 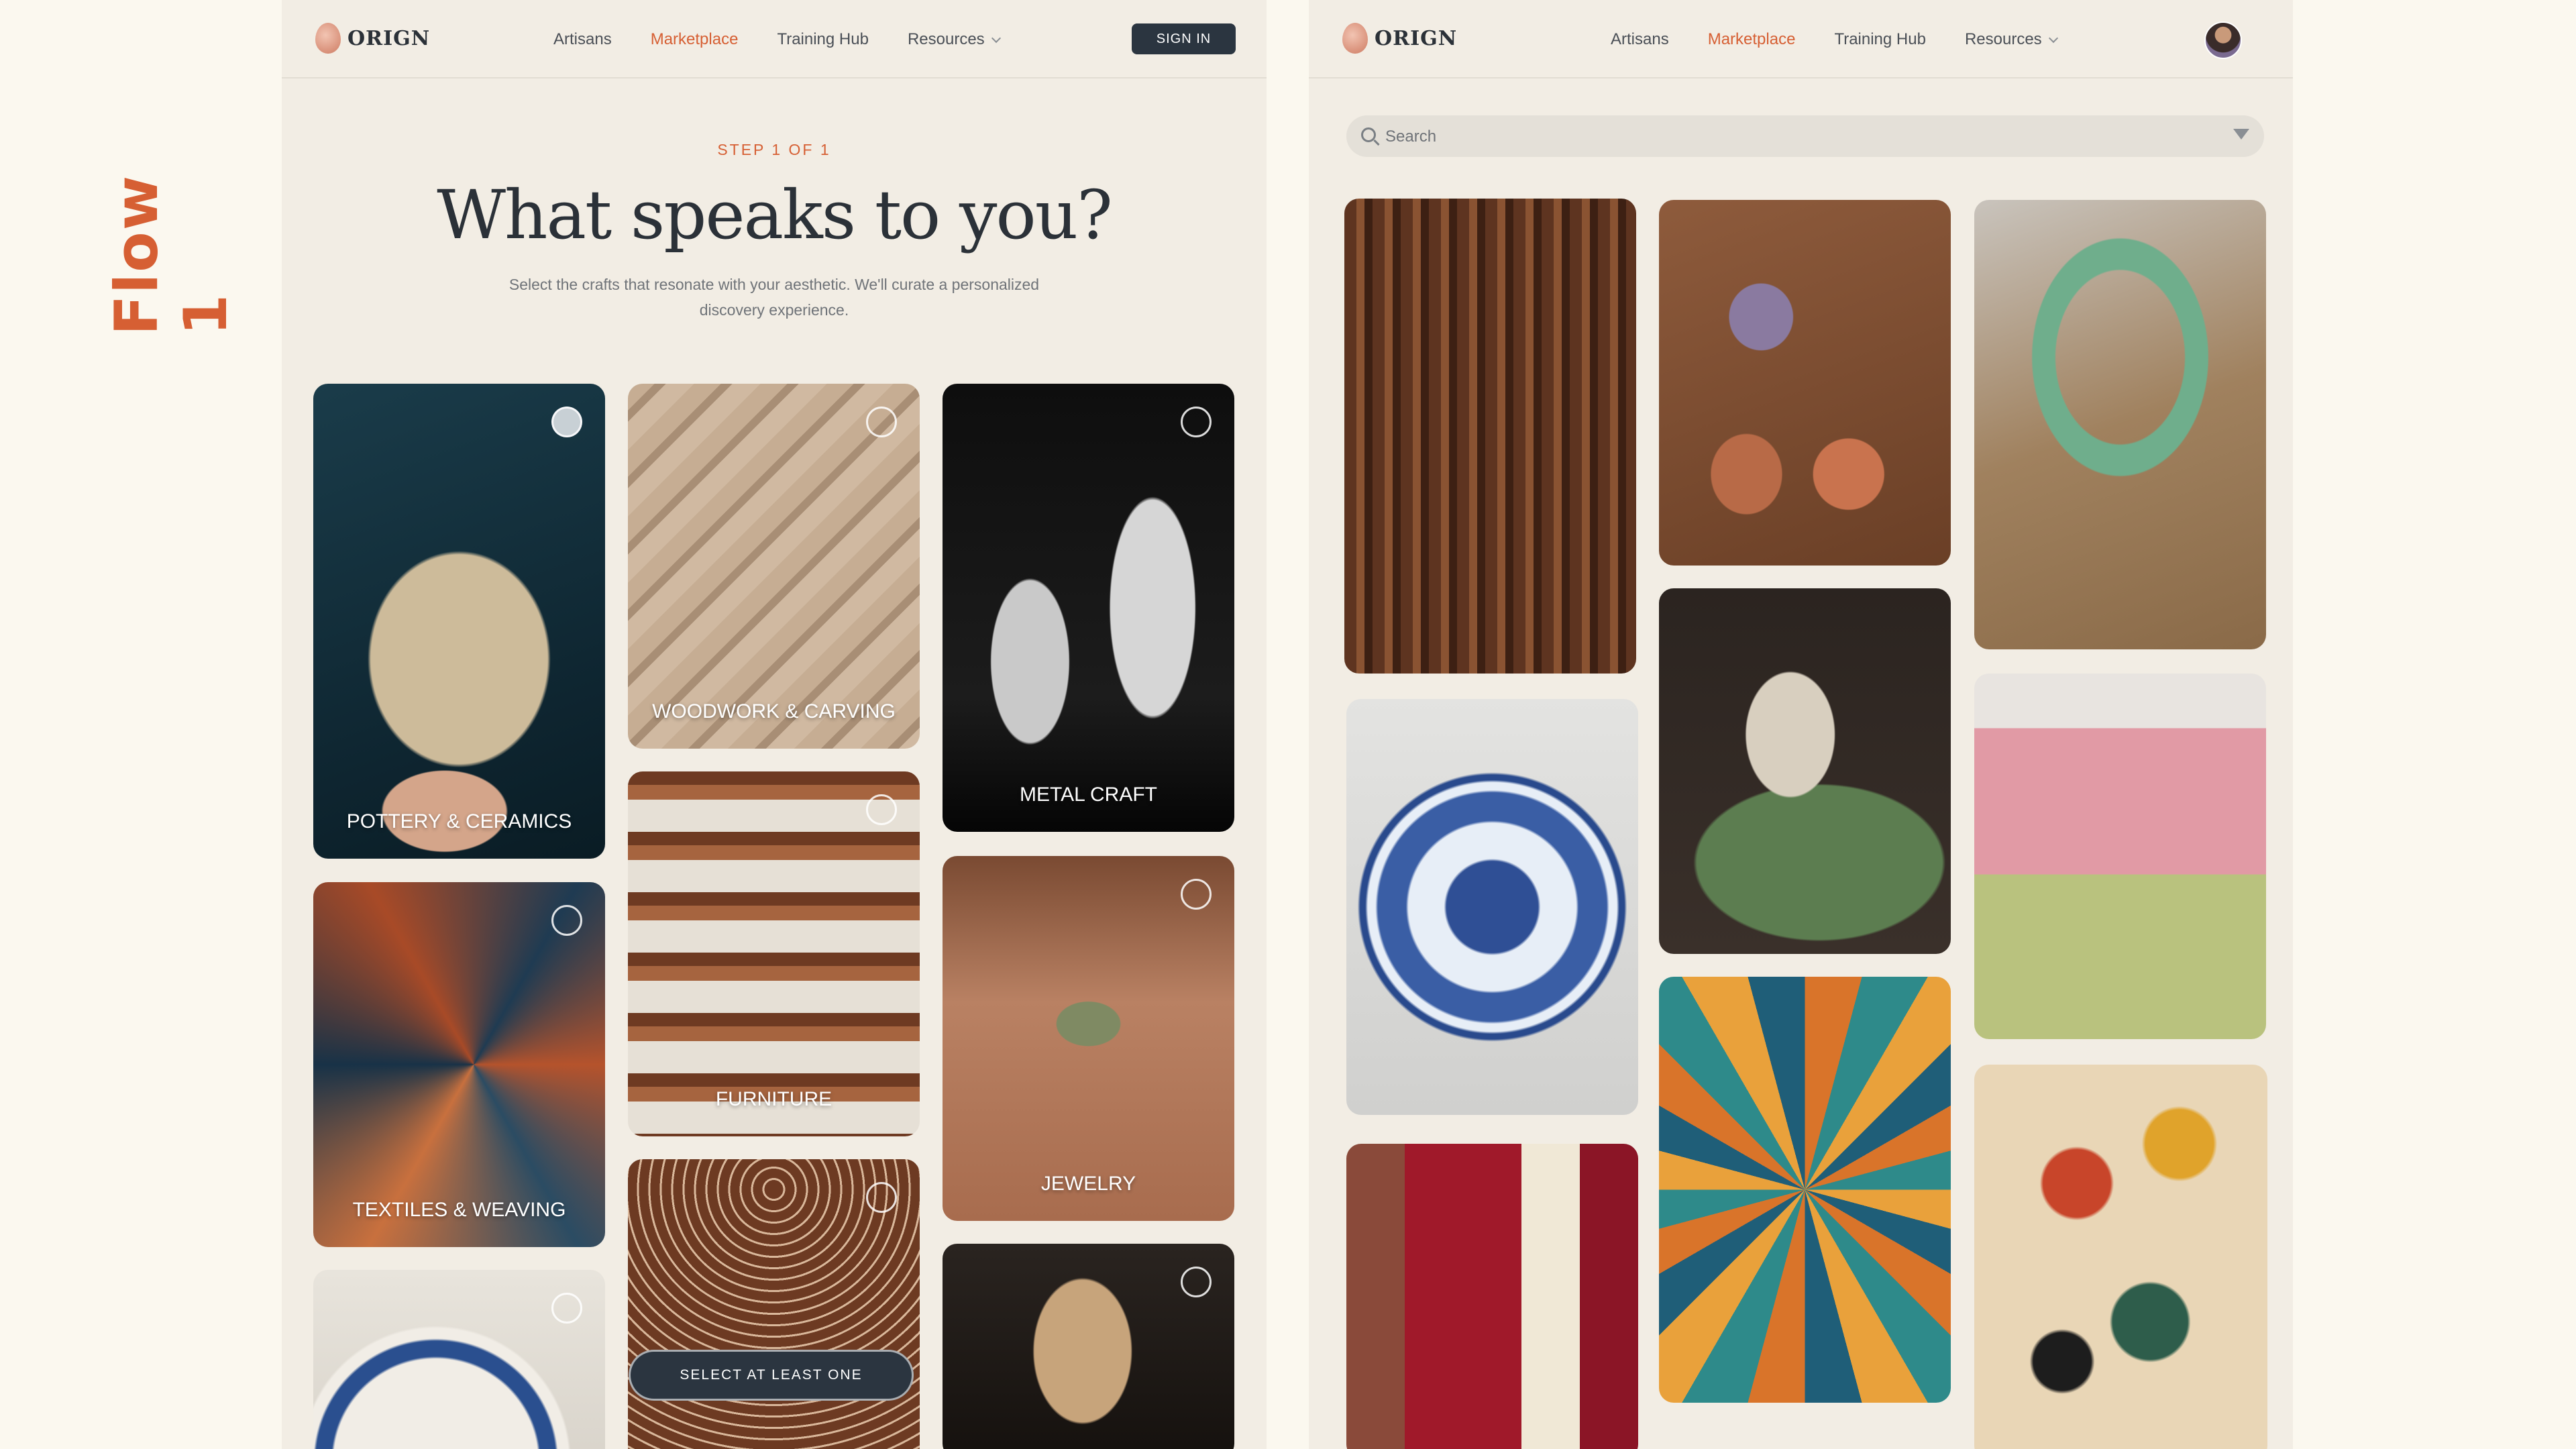 What do you see at coordinates (171, 254) in the screenshot?
I see `flow-label: Flow 1` at bounding box center [171, 254].